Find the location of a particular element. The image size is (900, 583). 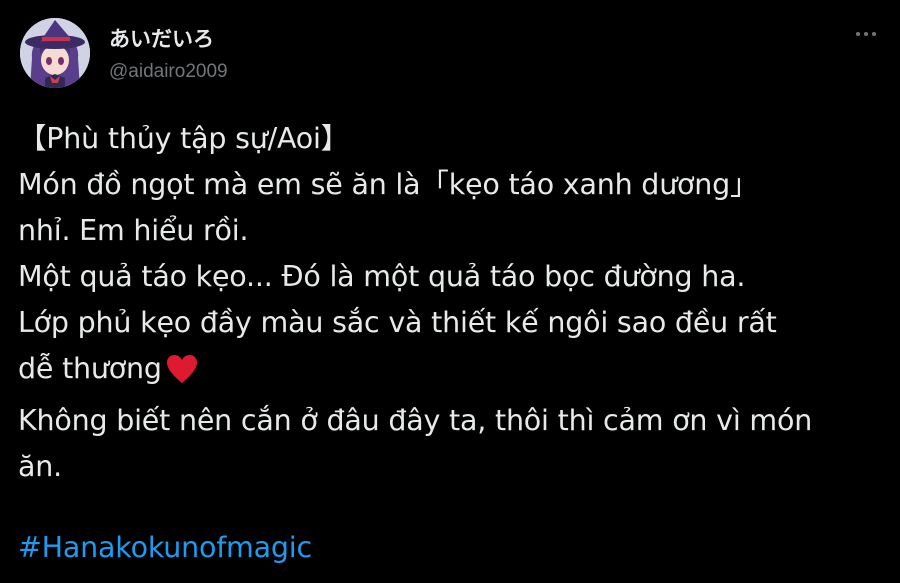

hashtag-link: #Hanakokunofmagic is located at coordinates (165, 548).